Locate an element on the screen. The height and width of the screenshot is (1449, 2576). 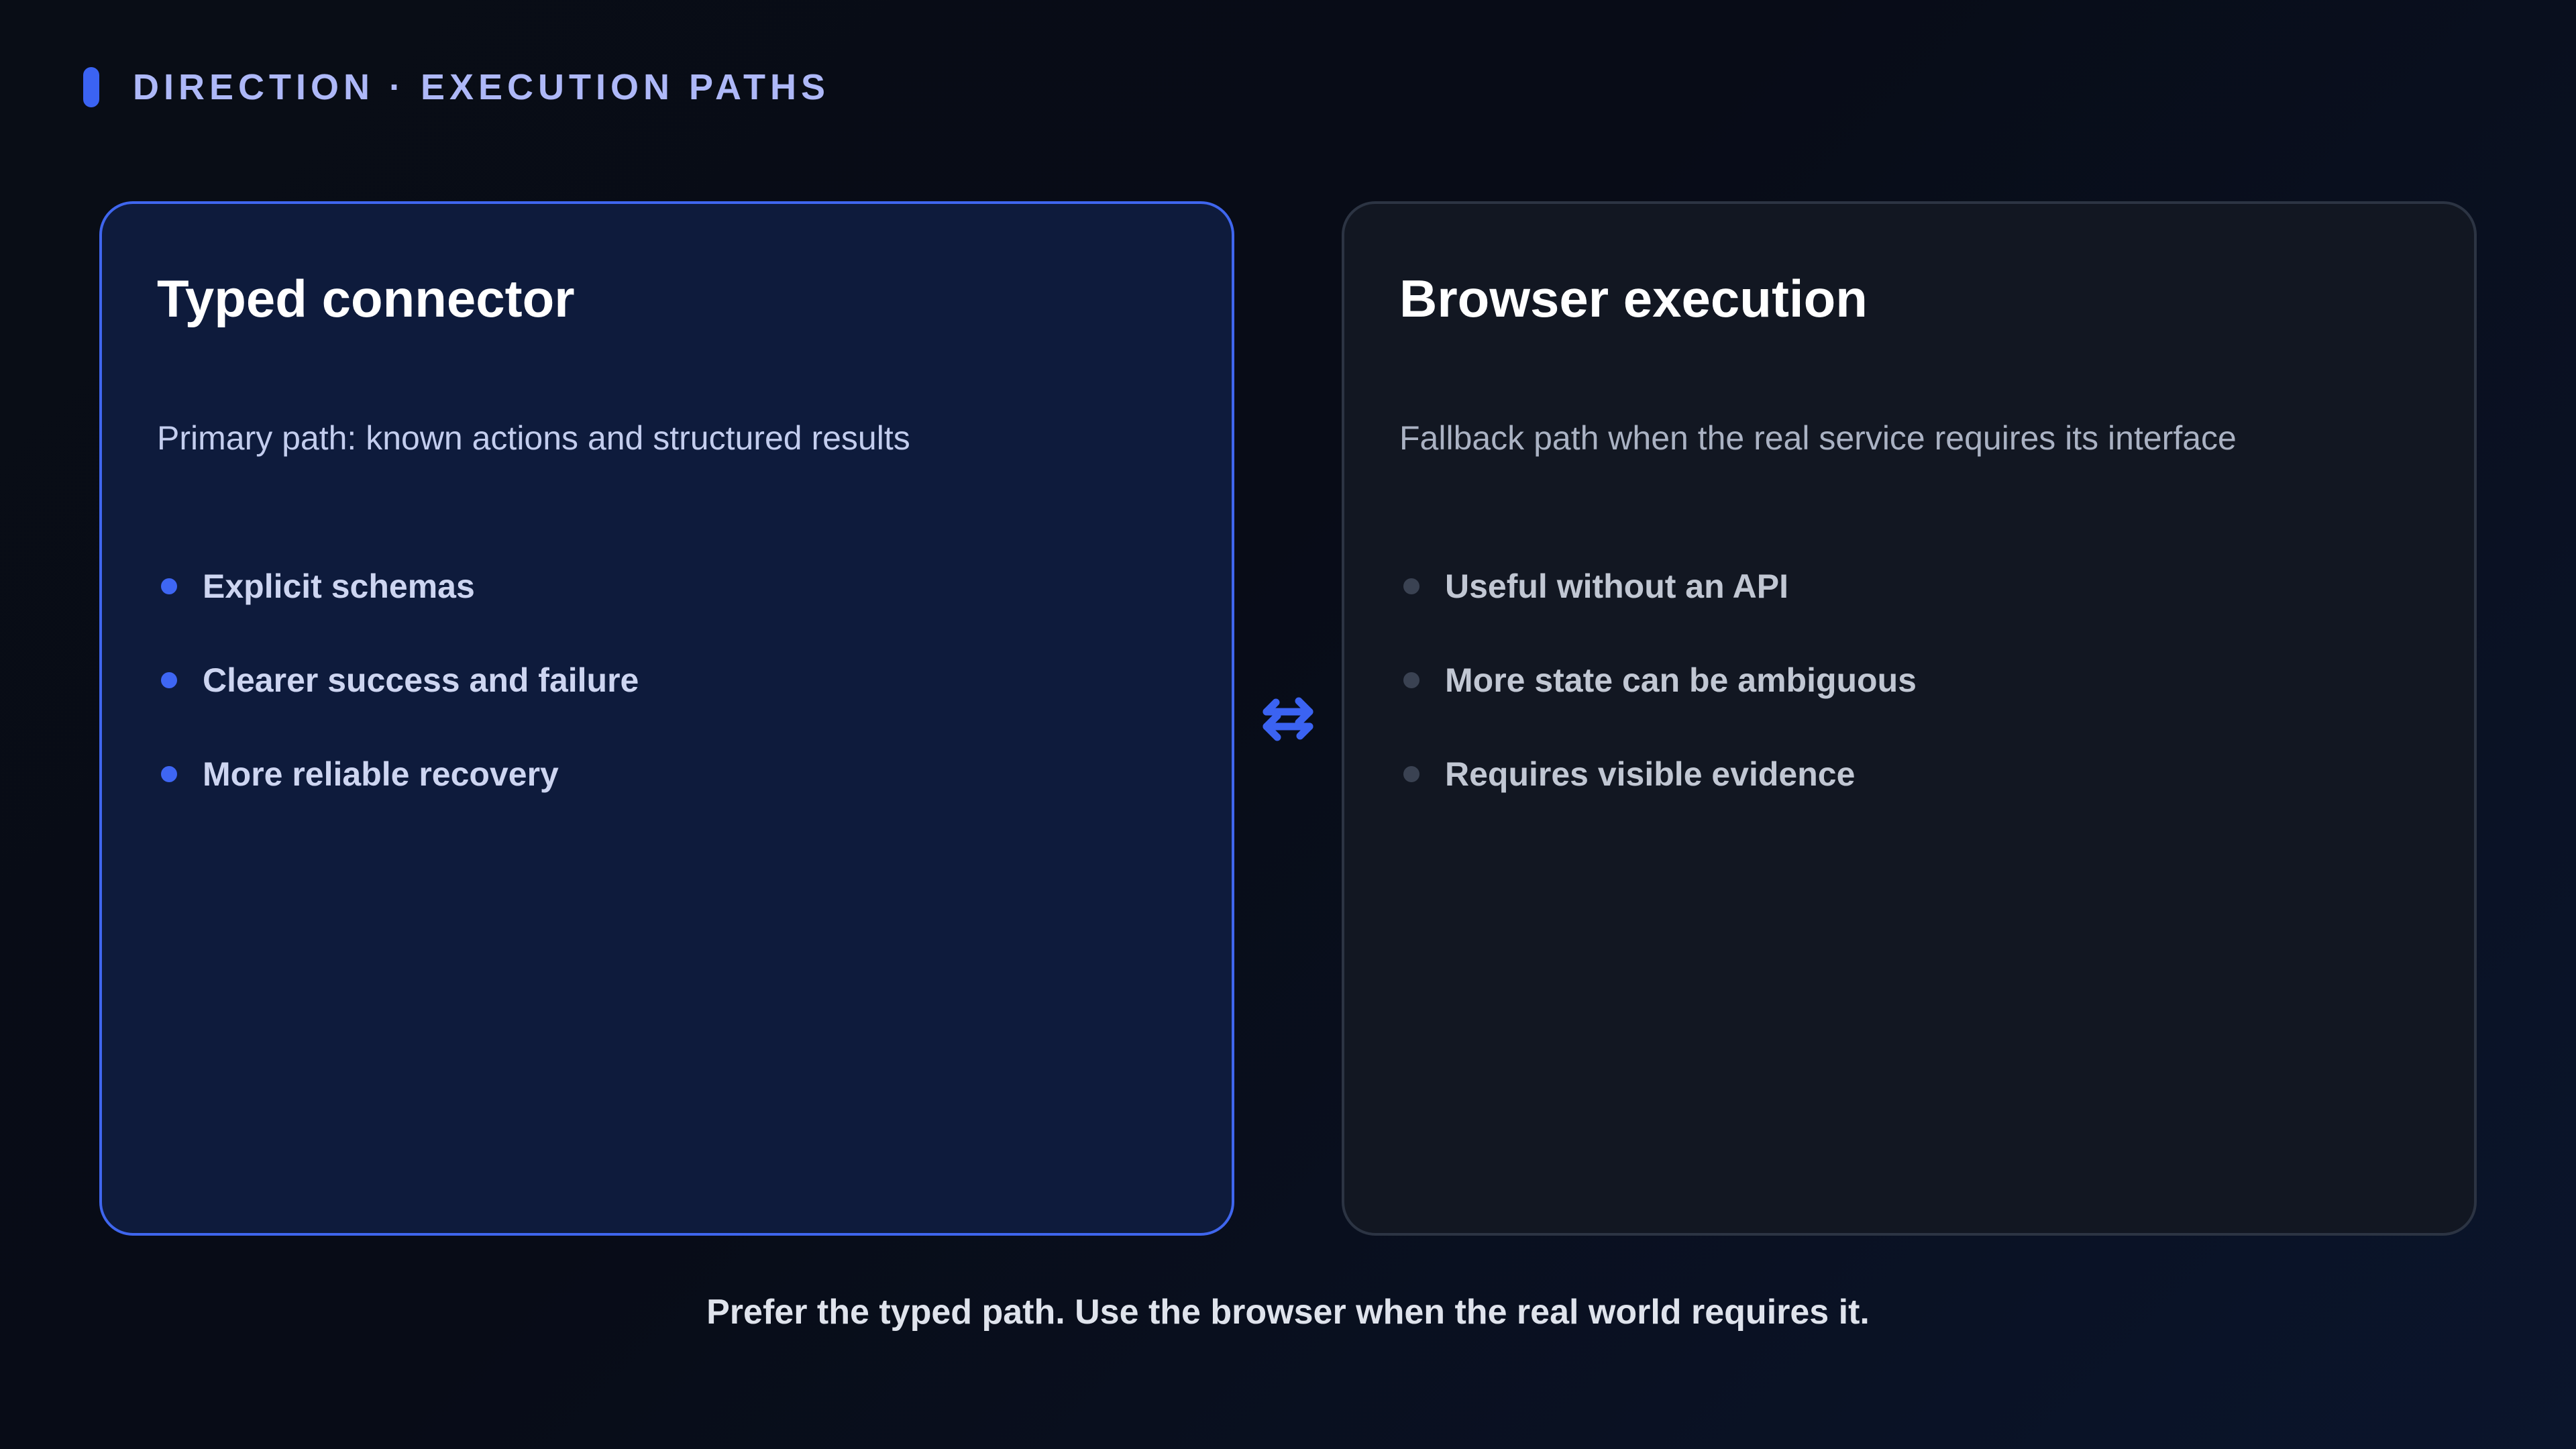
bullet-text: More state can be ambiguous is located at coordinates (1681, 680).